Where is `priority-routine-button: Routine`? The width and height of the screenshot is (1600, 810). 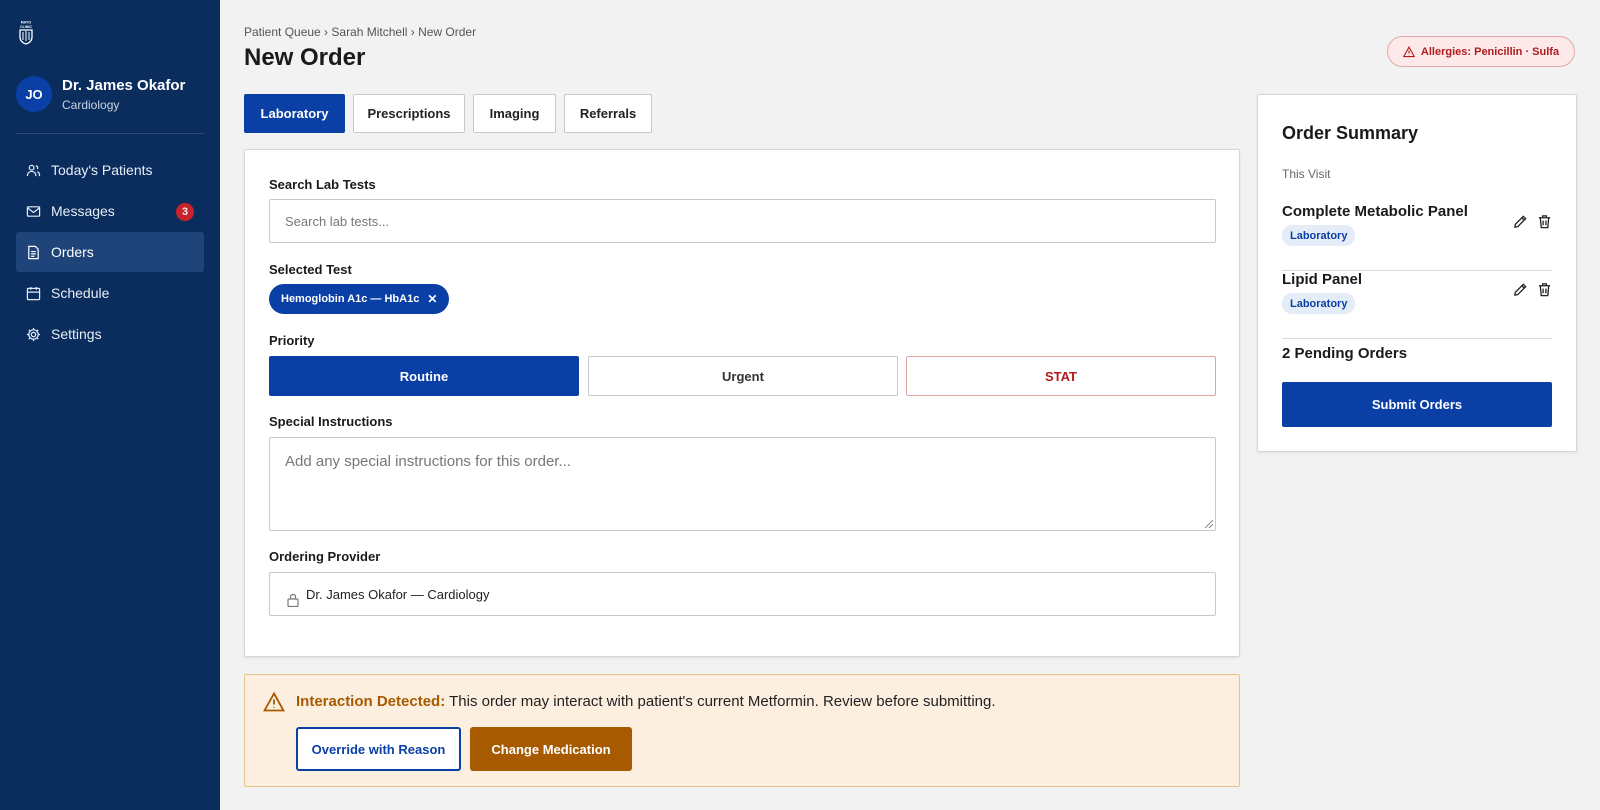 priority-routine-button: Routine is located at coordinates (424, 376).